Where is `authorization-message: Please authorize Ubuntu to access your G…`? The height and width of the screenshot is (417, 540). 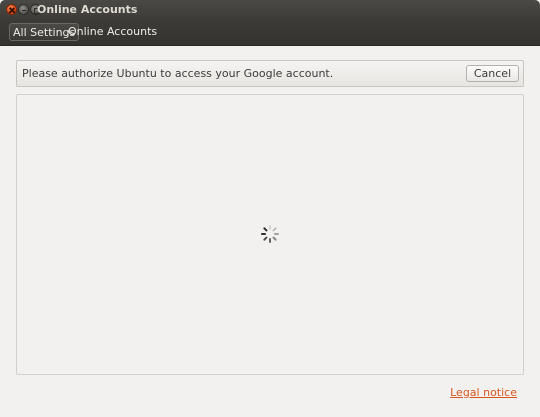
authorization-message: Please authorize Ubuntu to access your G… is located at coordinates (178, 73).